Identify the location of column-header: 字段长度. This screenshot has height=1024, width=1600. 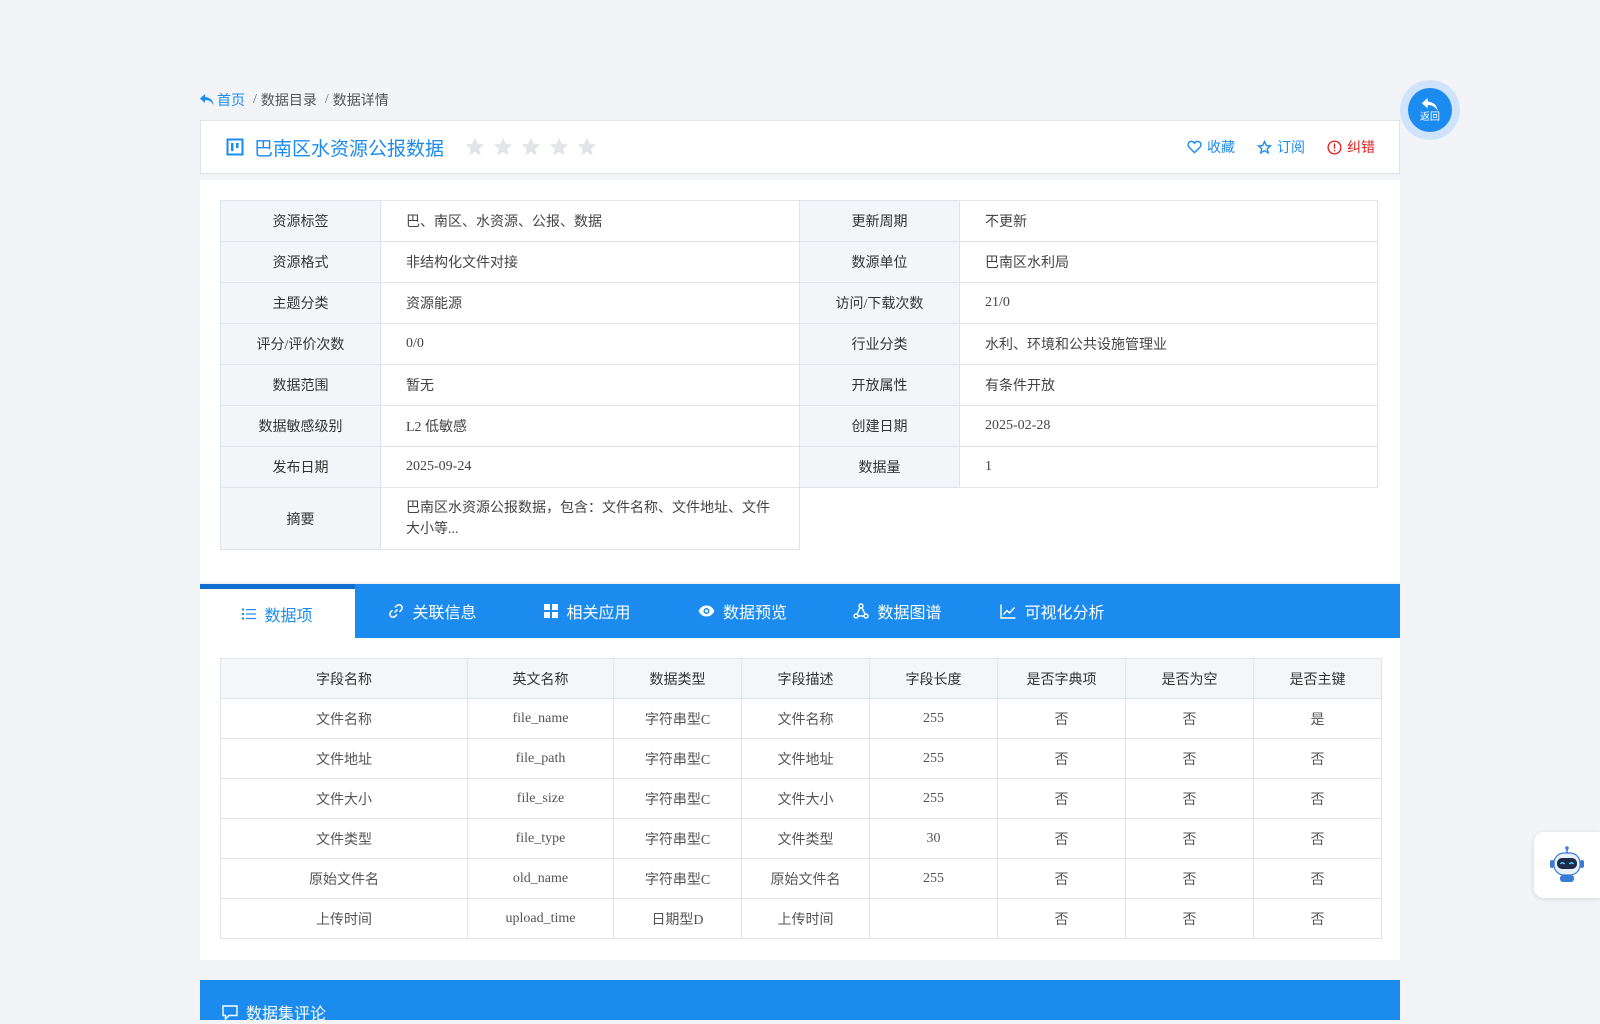
(933, 678).